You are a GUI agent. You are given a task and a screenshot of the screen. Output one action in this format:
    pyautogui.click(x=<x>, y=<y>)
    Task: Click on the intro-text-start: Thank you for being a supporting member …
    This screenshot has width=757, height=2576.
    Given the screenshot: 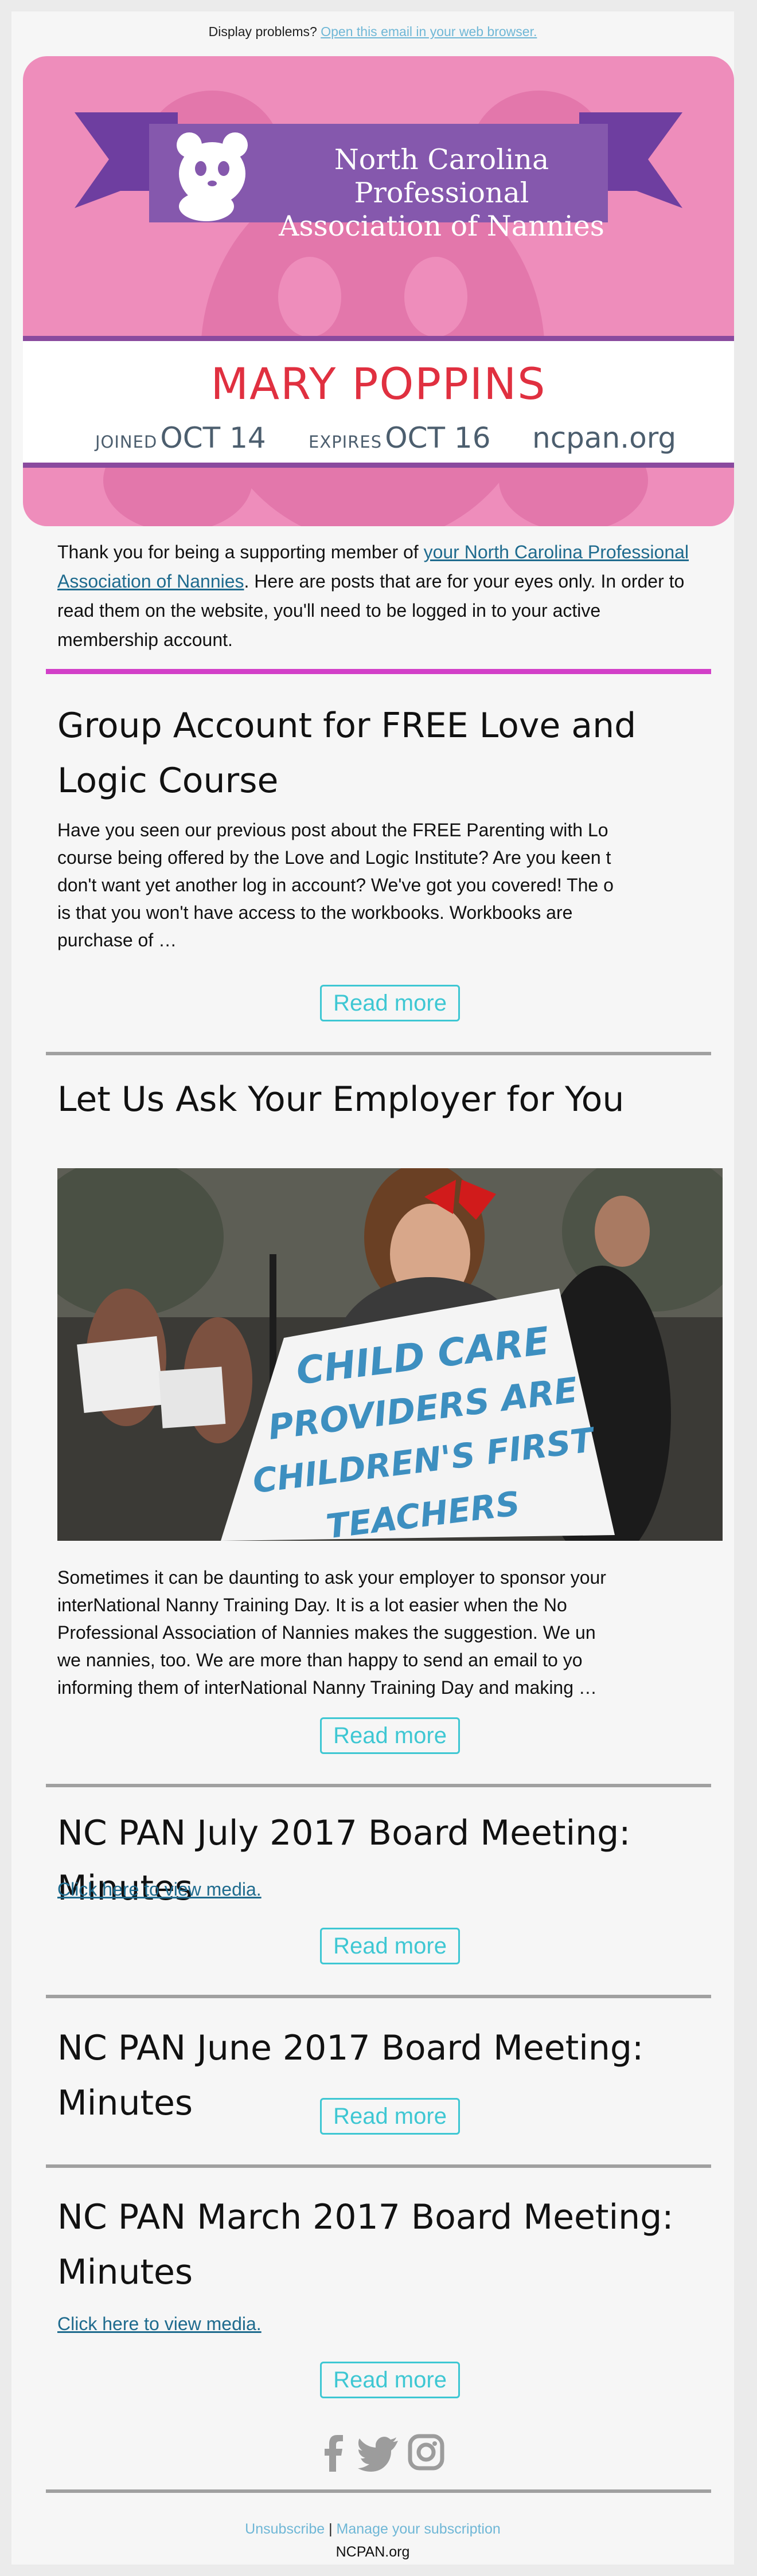 What is the action you would take?
    pyautogui.click(x=240, y=552)
    